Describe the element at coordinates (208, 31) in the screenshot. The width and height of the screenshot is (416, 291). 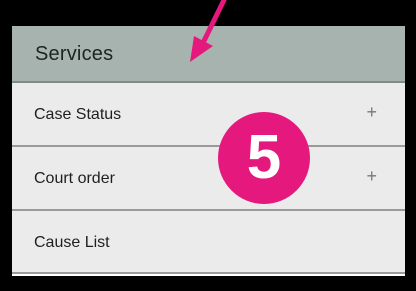
I see `annotation-arrow-icon` at that location.